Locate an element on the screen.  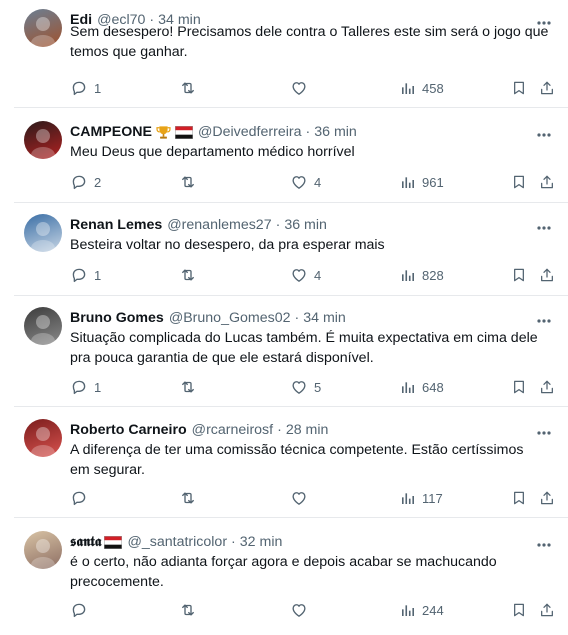
bookmark-icon is located at coordinates (519, 182).